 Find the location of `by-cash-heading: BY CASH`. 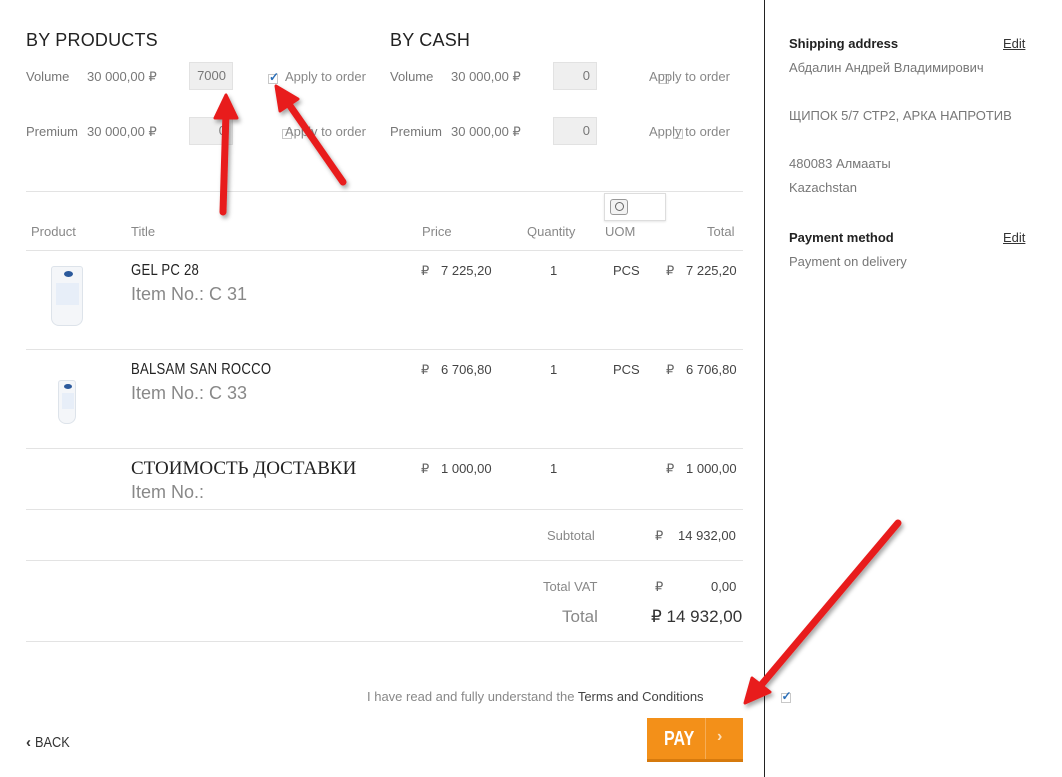

by-cash-heading: BY CASH is located at coordinates (430, 40).